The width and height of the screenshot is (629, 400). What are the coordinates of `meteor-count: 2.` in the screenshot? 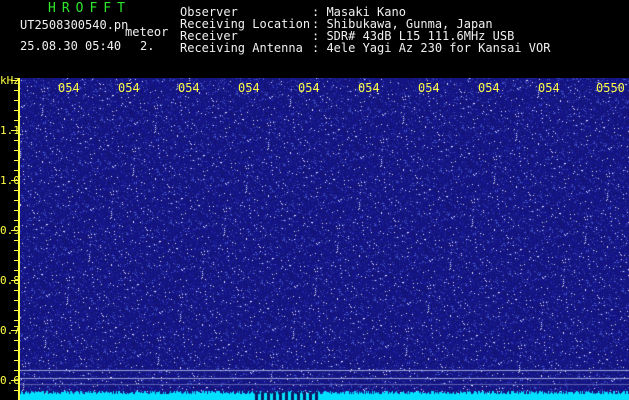 It's located at (147, 46).